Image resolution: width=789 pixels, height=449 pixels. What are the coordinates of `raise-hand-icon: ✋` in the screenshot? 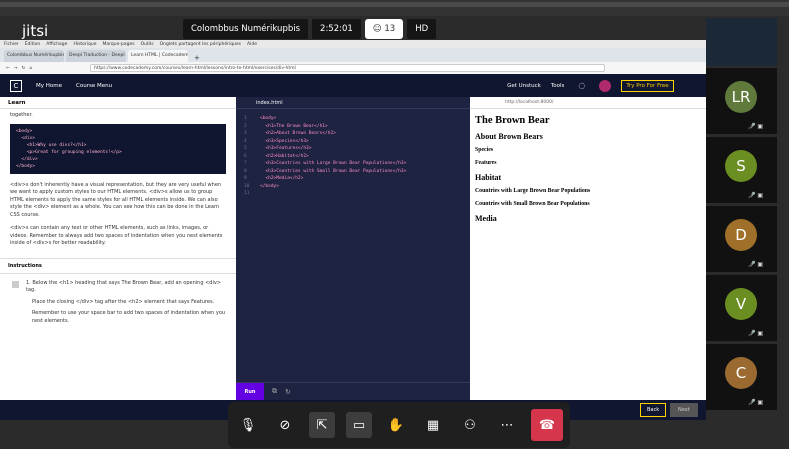 It's located at (396, 425).